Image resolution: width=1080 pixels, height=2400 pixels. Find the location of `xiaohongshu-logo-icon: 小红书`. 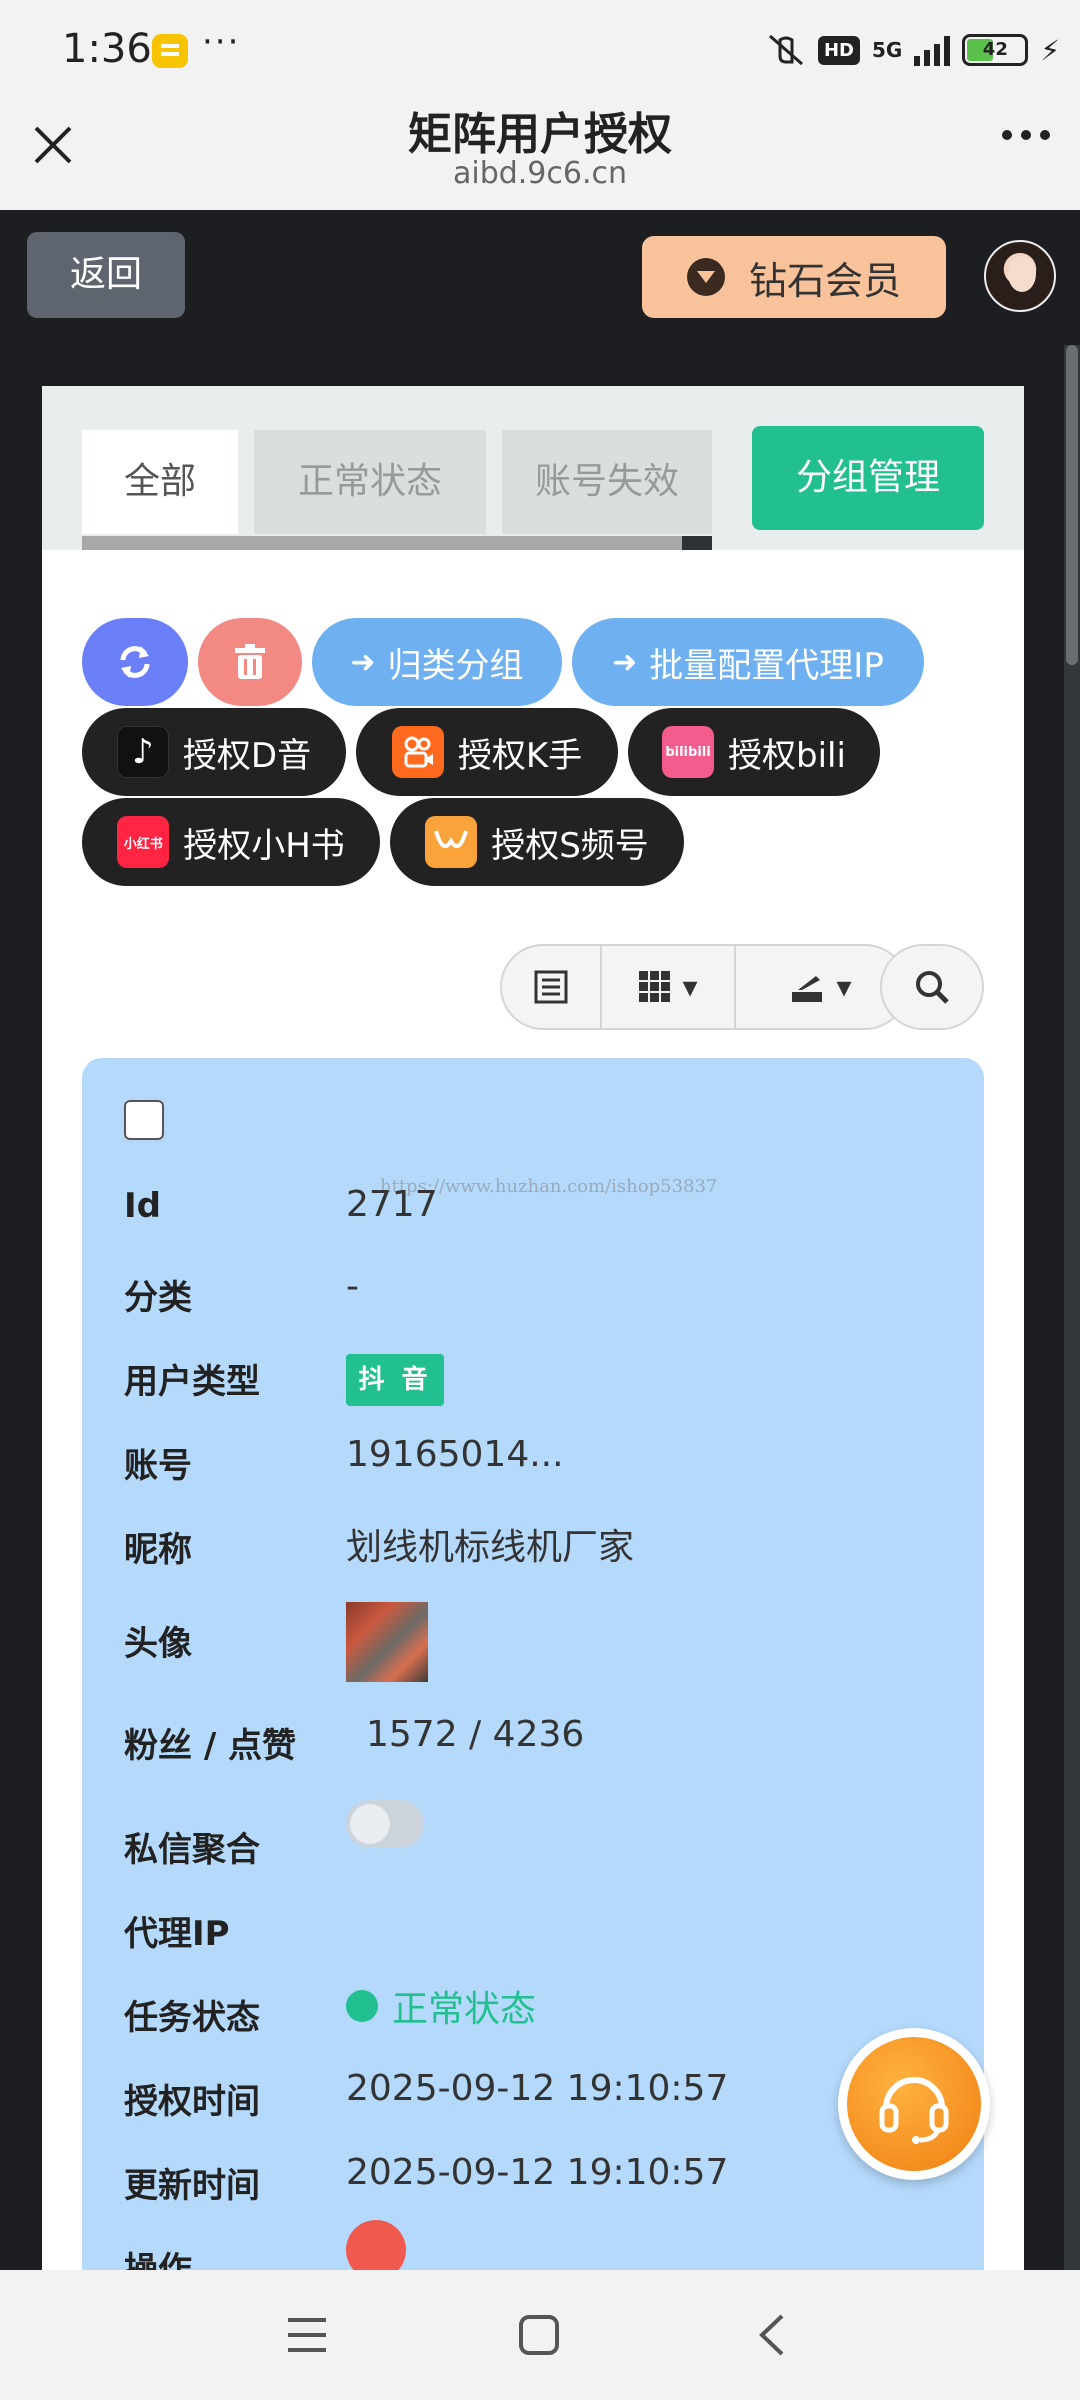

xiaohongshu-logo-icon: 小红书 is located at coordinates (143, 842).